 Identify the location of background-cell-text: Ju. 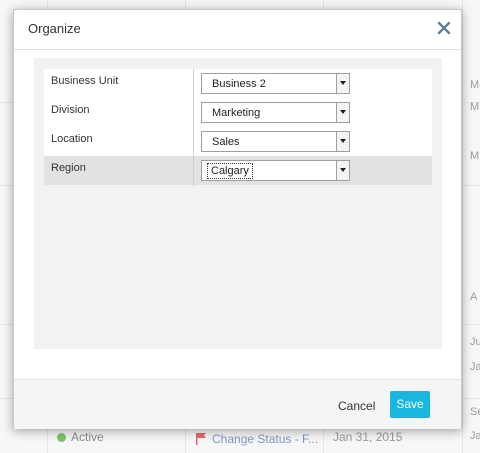
(475, 342).